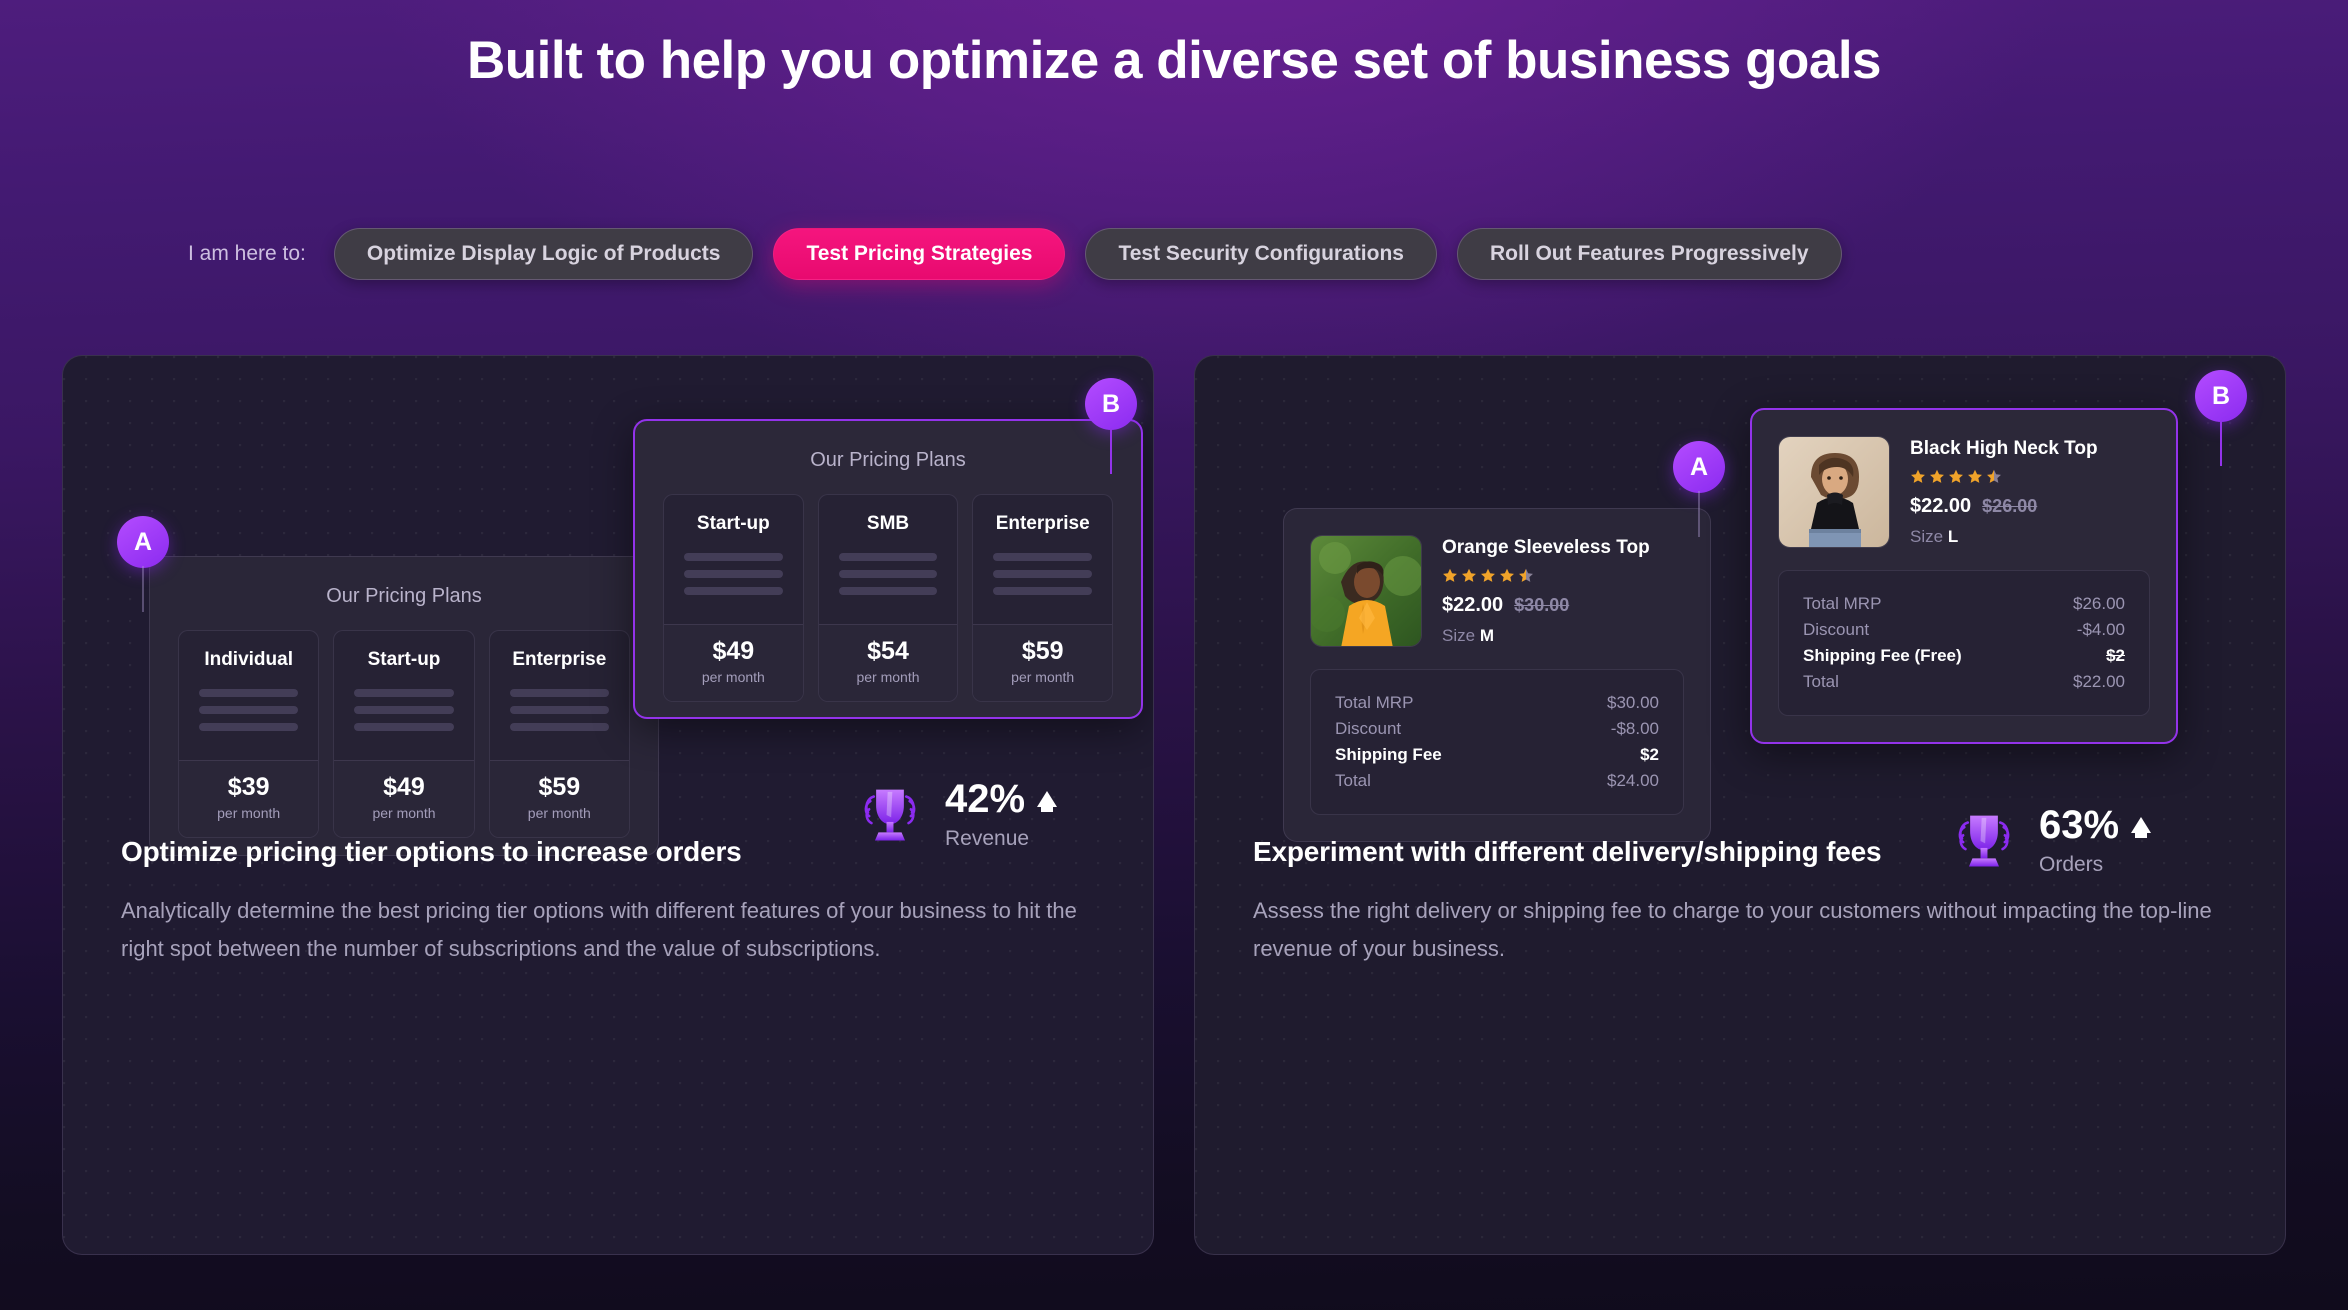 Image resolution: width=2348 pixels, height=1310 pixels. Describe the element at coordinates (1497, 703) in the screenshot. I see `bill-row: Total MRP $30.00` at that location.